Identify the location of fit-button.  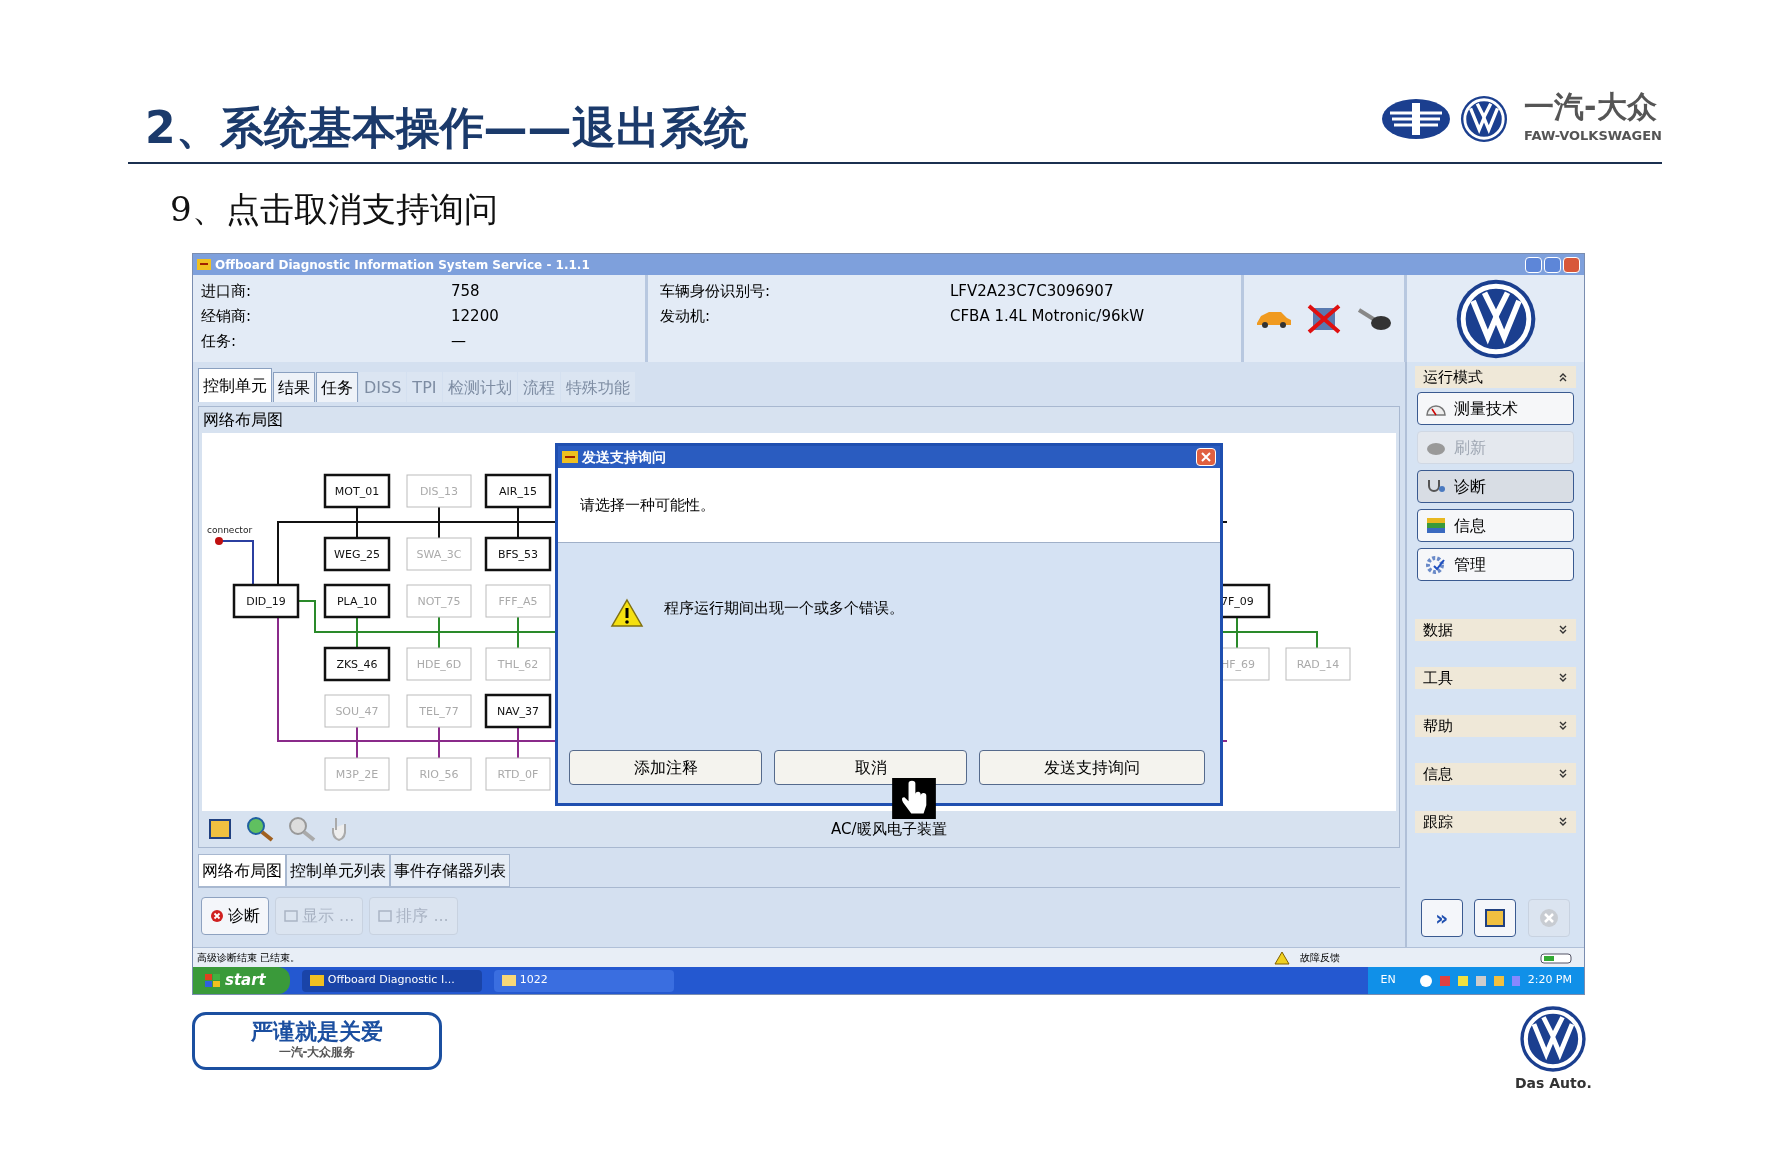
(1495, 918).